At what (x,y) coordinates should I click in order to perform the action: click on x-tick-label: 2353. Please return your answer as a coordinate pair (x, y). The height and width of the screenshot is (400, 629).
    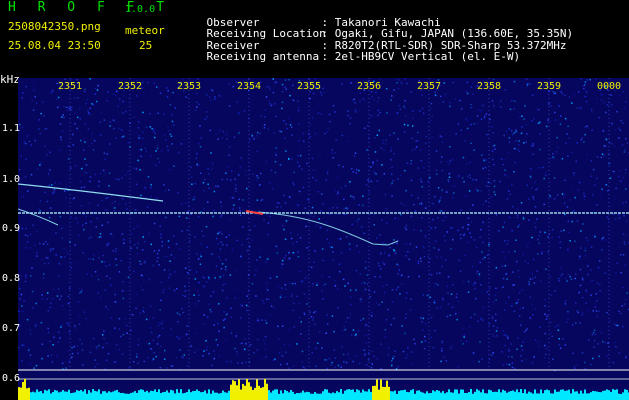
    Looking at the image, I should click on (189, 86).